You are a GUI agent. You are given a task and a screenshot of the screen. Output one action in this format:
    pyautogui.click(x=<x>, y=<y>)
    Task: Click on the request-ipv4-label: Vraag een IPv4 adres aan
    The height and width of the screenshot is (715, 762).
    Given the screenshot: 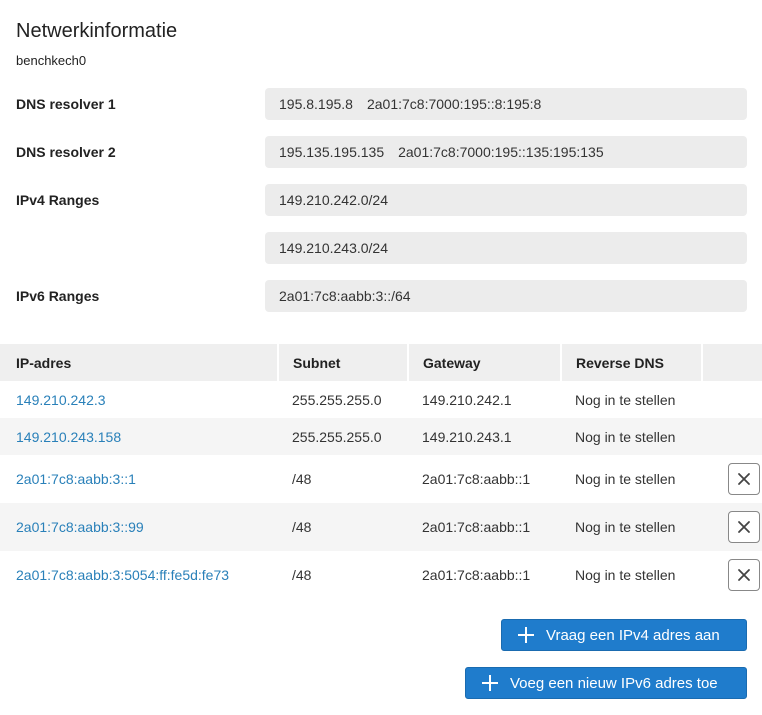 What is the action you would take?
    pyautogui.click(x=633, y=635)
    